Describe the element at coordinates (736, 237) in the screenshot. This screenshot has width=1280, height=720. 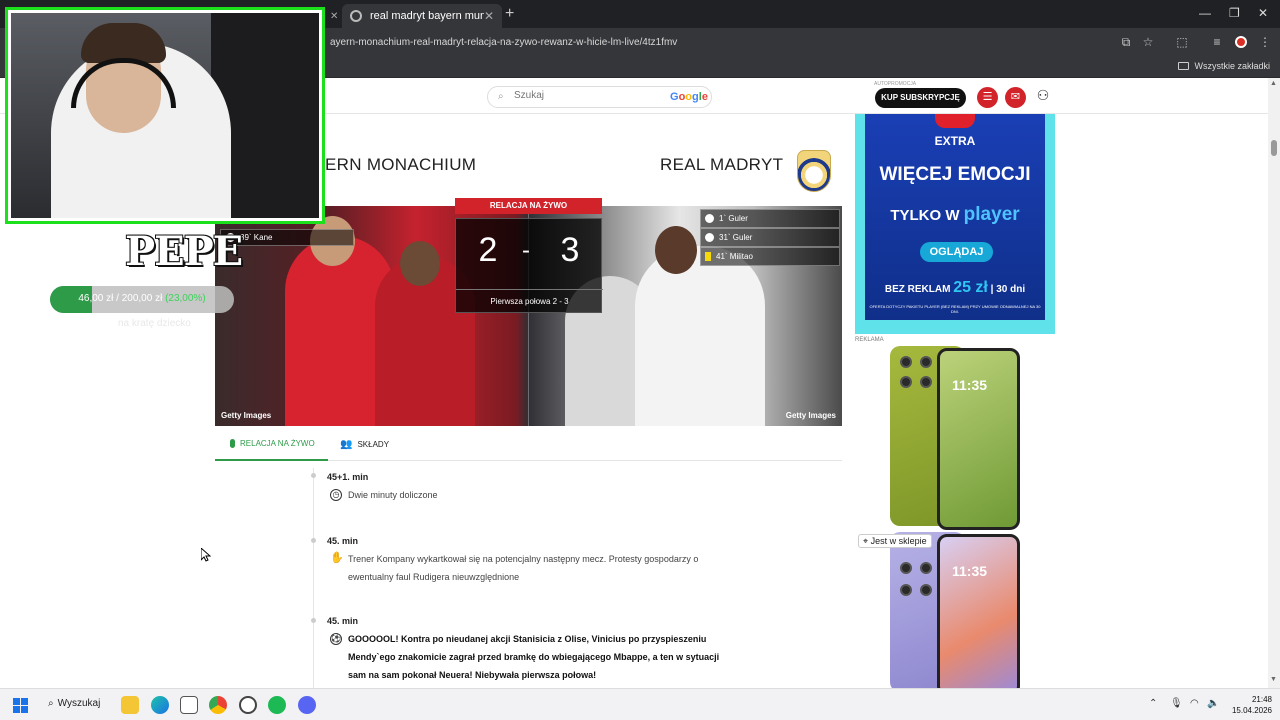
I see `event-text: 31` Guler` at that location.